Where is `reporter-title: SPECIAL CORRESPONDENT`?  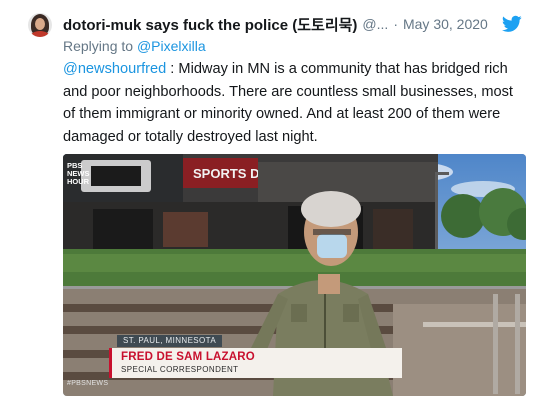 reporter-title: SPECIAL CORRESPONDENT is located at coordinates (180, 369).